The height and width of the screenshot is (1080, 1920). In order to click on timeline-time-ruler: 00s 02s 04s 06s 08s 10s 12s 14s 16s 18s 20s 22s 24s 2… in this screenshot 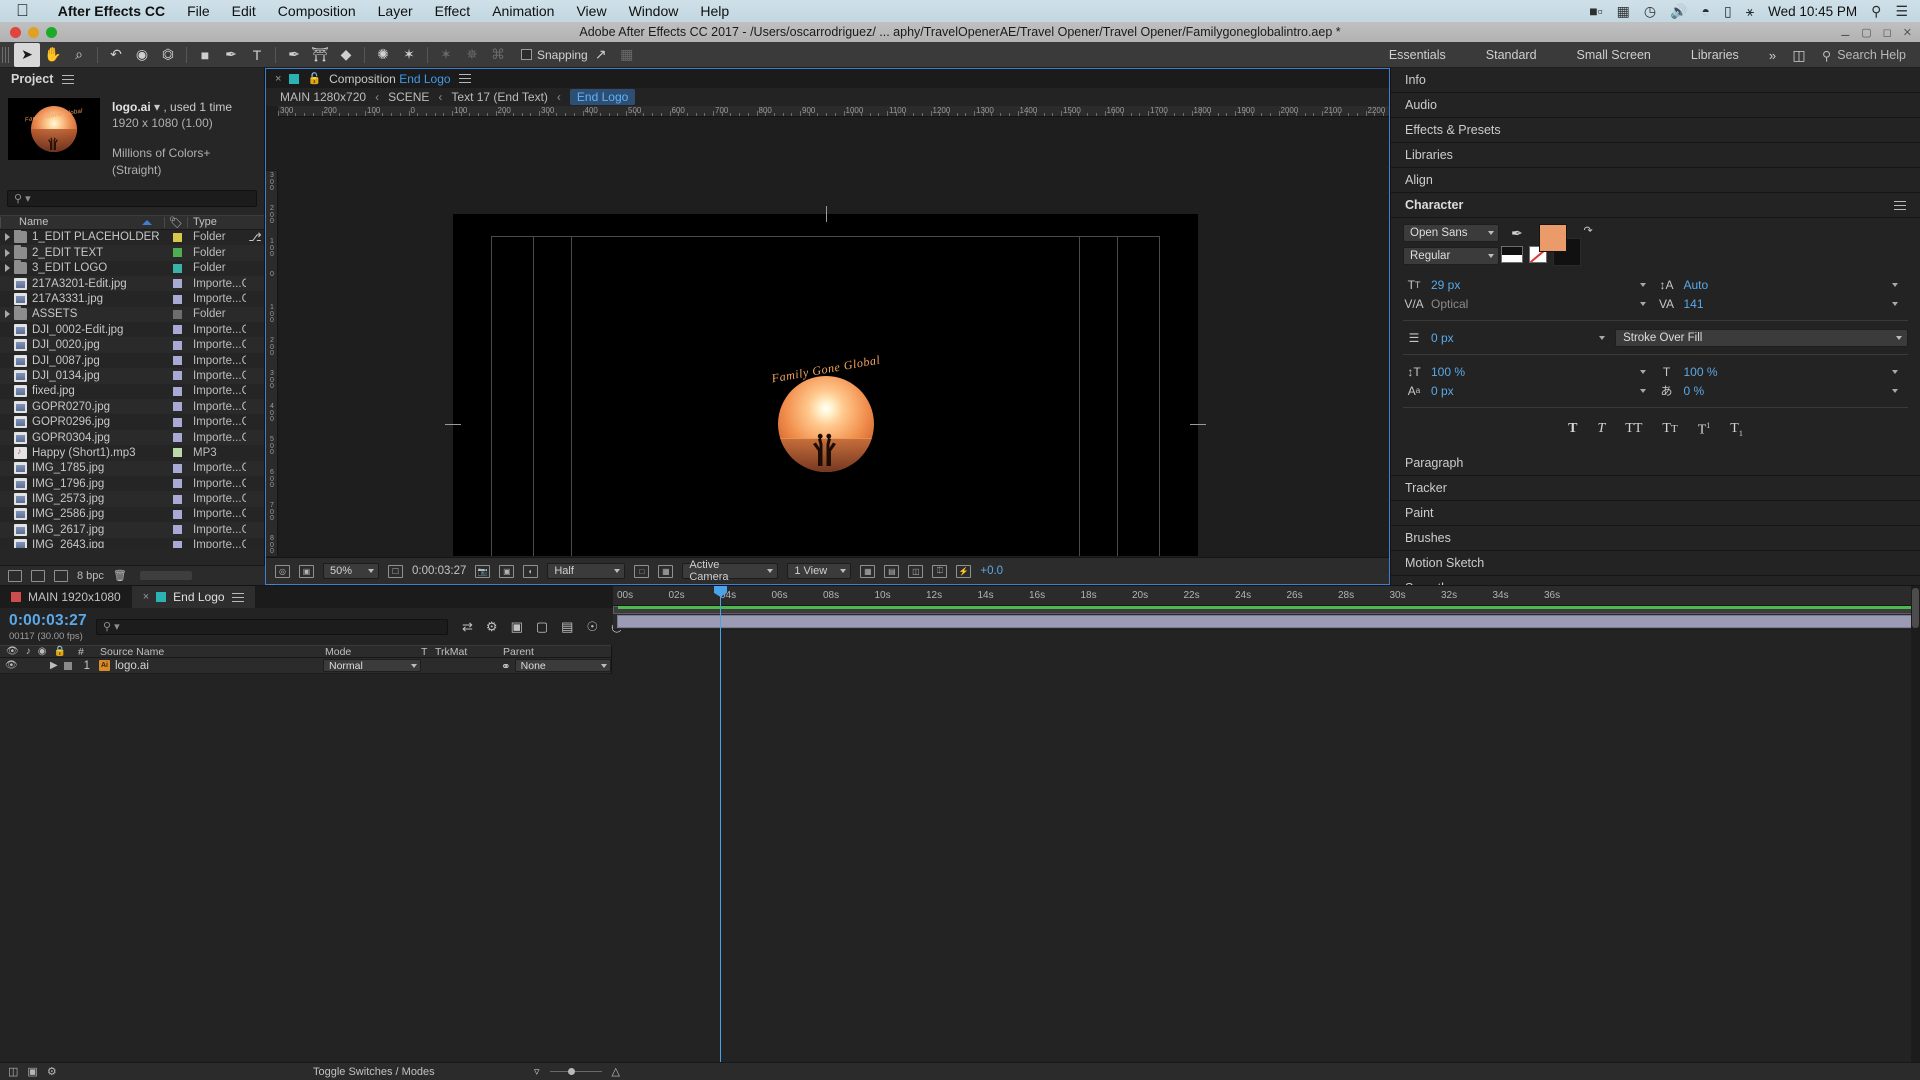, I will do `click(1266, 596)`.